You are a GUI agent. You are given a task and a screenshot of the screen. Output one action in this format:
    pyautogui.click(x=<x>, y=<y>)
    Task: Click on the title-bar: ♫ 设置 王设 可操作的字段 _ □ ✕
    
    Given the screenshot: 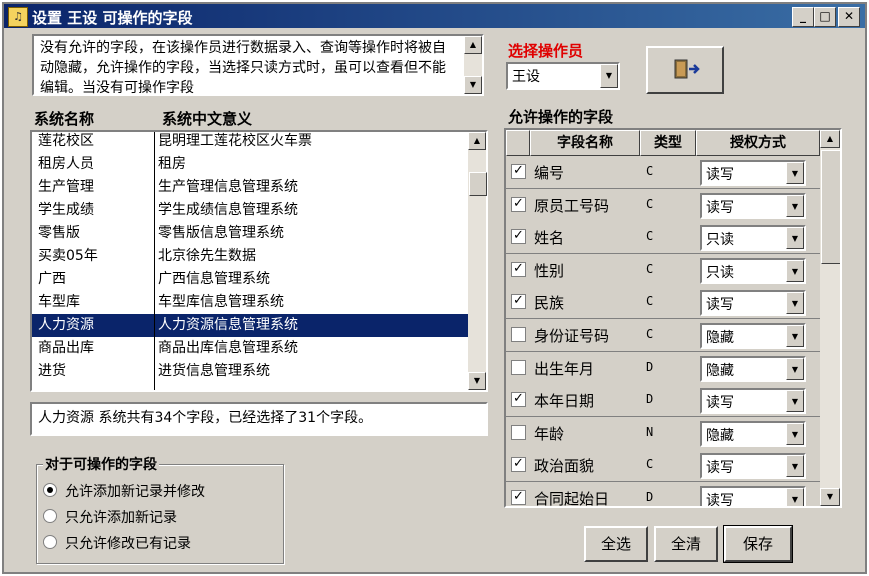 What is the action you would take?
    pyautogui.click(x=434, y=16)
    